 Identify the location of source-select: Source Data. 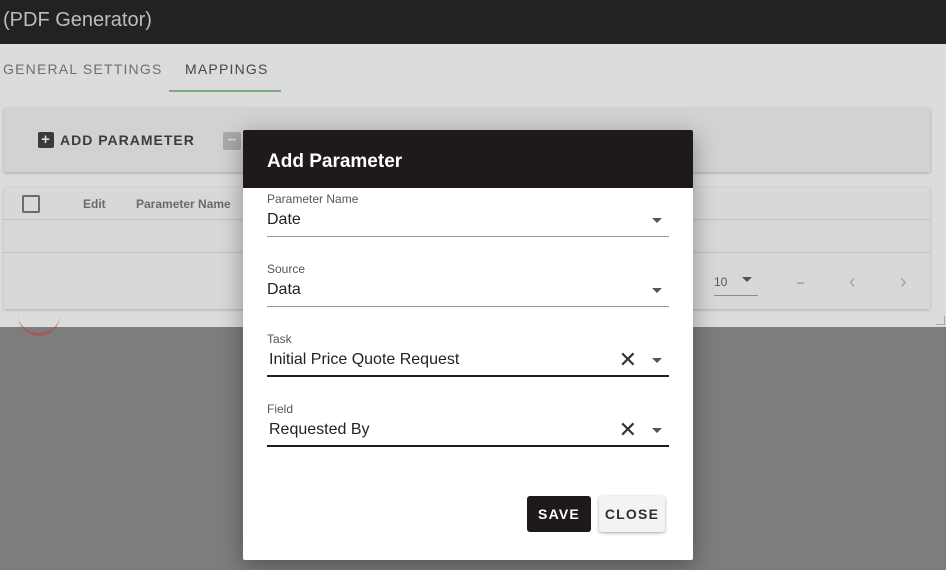
(468, 285).